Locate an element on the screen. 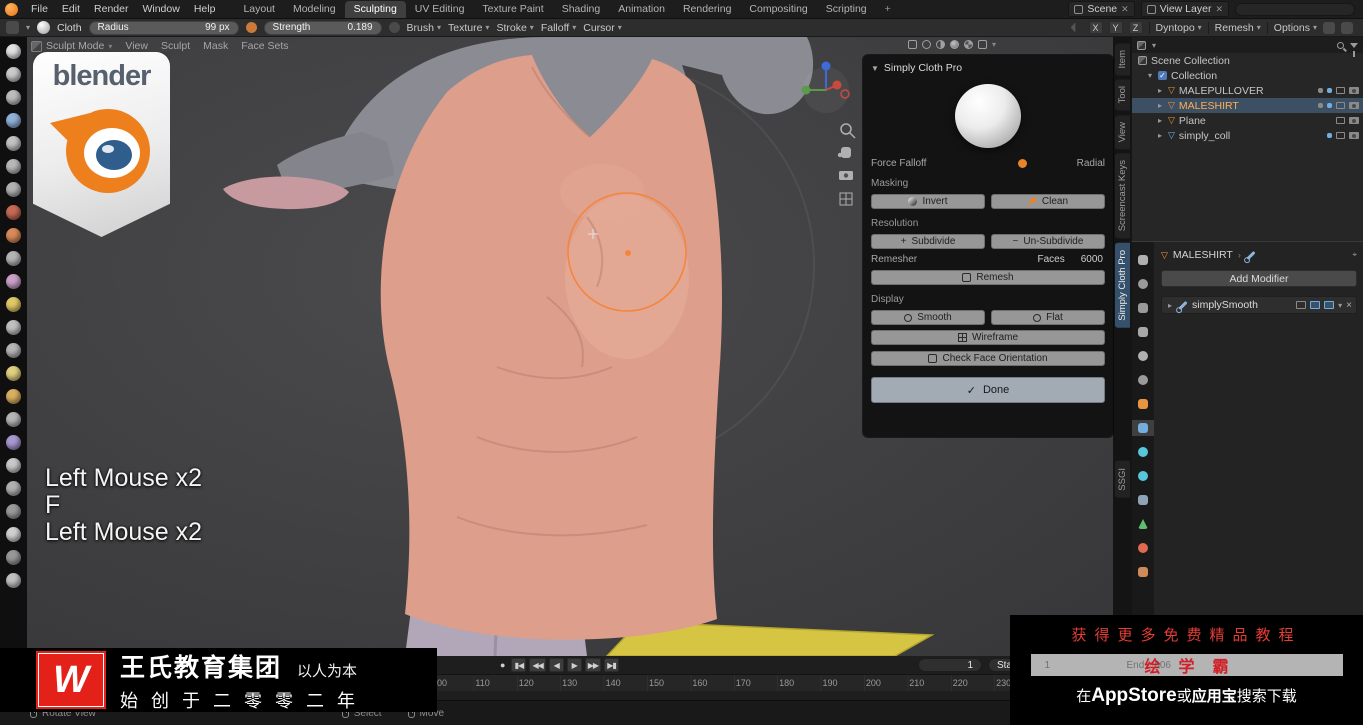 Image resolution: width=1363 pixels, height=725 pixels. unsubdivide-button: − Un-Subdivide is located at coordinates (1048, 241).